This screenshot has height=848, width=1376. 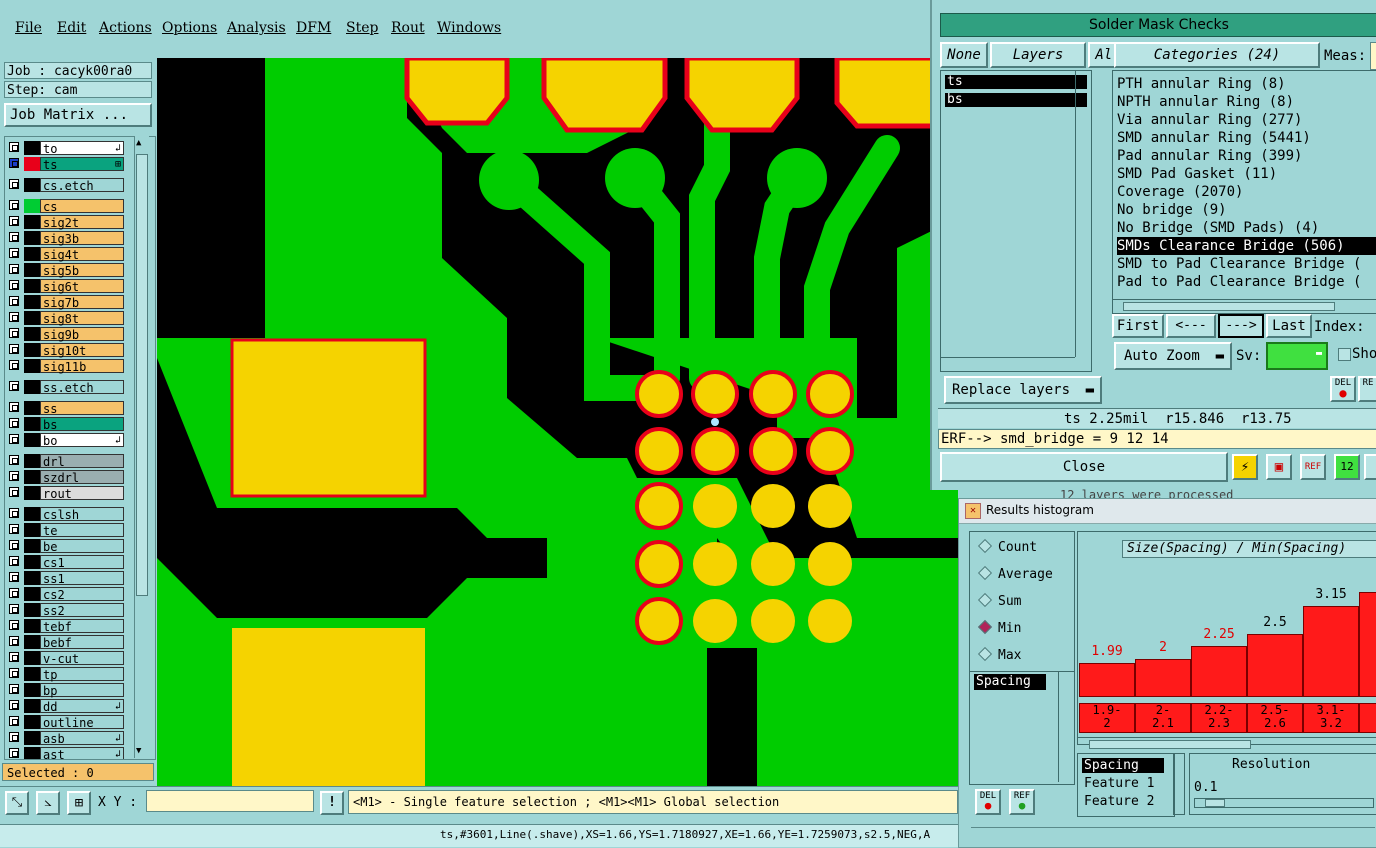 I want to click on layer-item-bs: bs, so click(x=1016, y=100).